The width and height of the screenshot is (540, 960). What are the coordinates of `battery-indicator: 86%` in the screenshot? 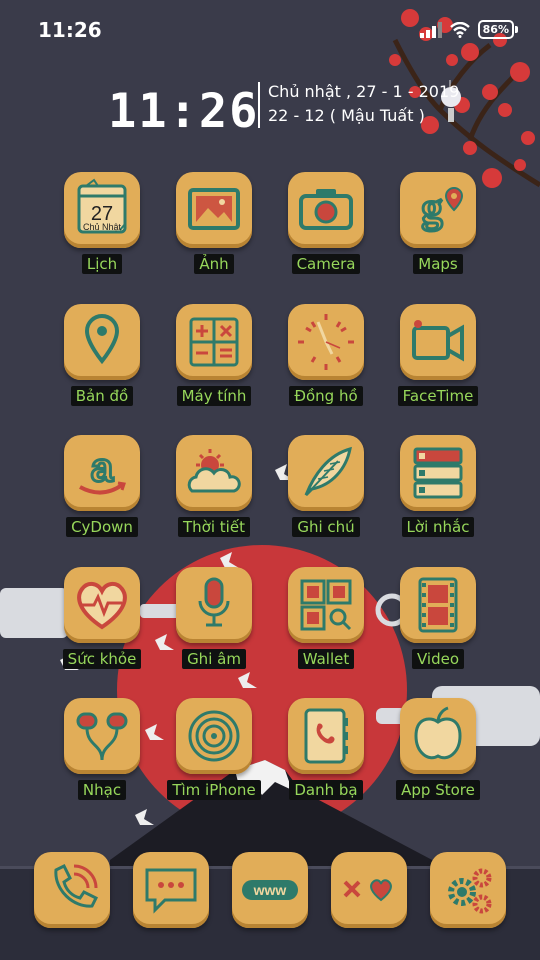 It's located at (497, 29).